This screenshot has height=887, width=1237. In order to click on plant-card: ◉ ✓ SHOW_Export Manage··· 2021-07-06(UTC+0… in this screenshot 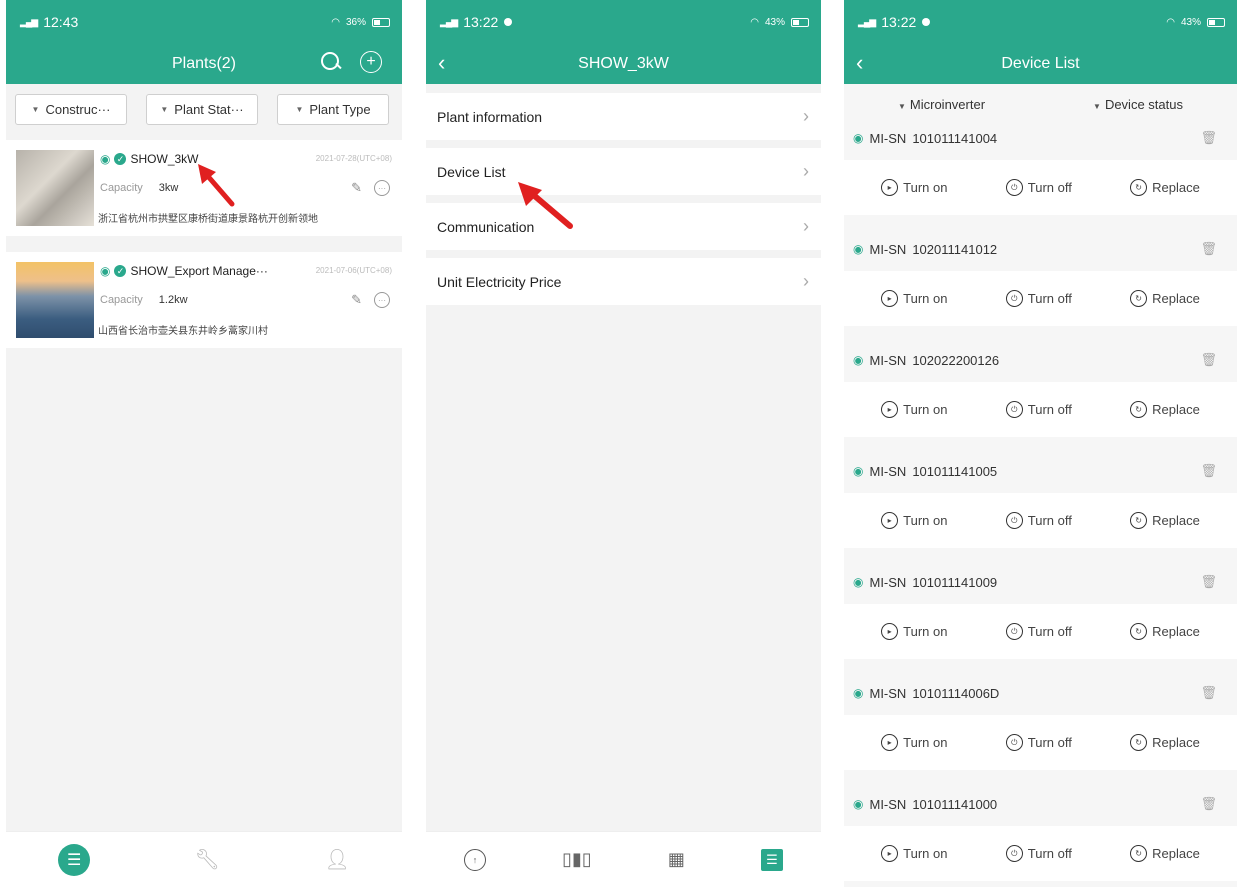, I will do `click(204, 300)`.